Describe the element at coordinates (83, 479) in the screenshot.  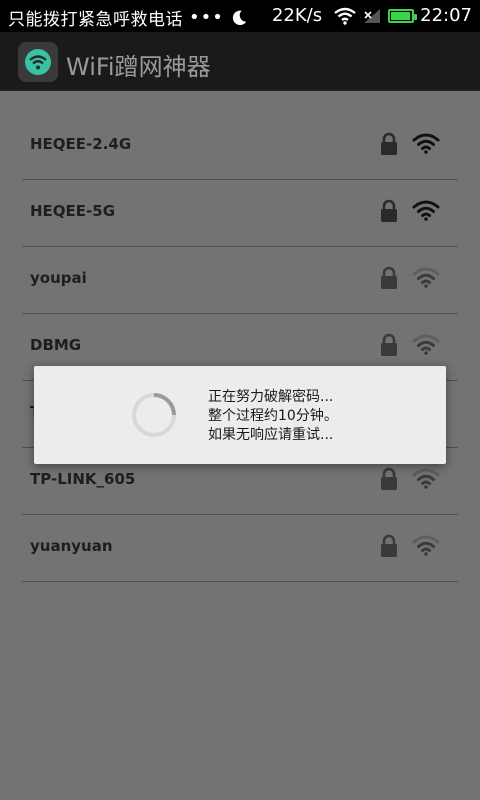
I see `network-ssid: TP-LINK_605` at that location.